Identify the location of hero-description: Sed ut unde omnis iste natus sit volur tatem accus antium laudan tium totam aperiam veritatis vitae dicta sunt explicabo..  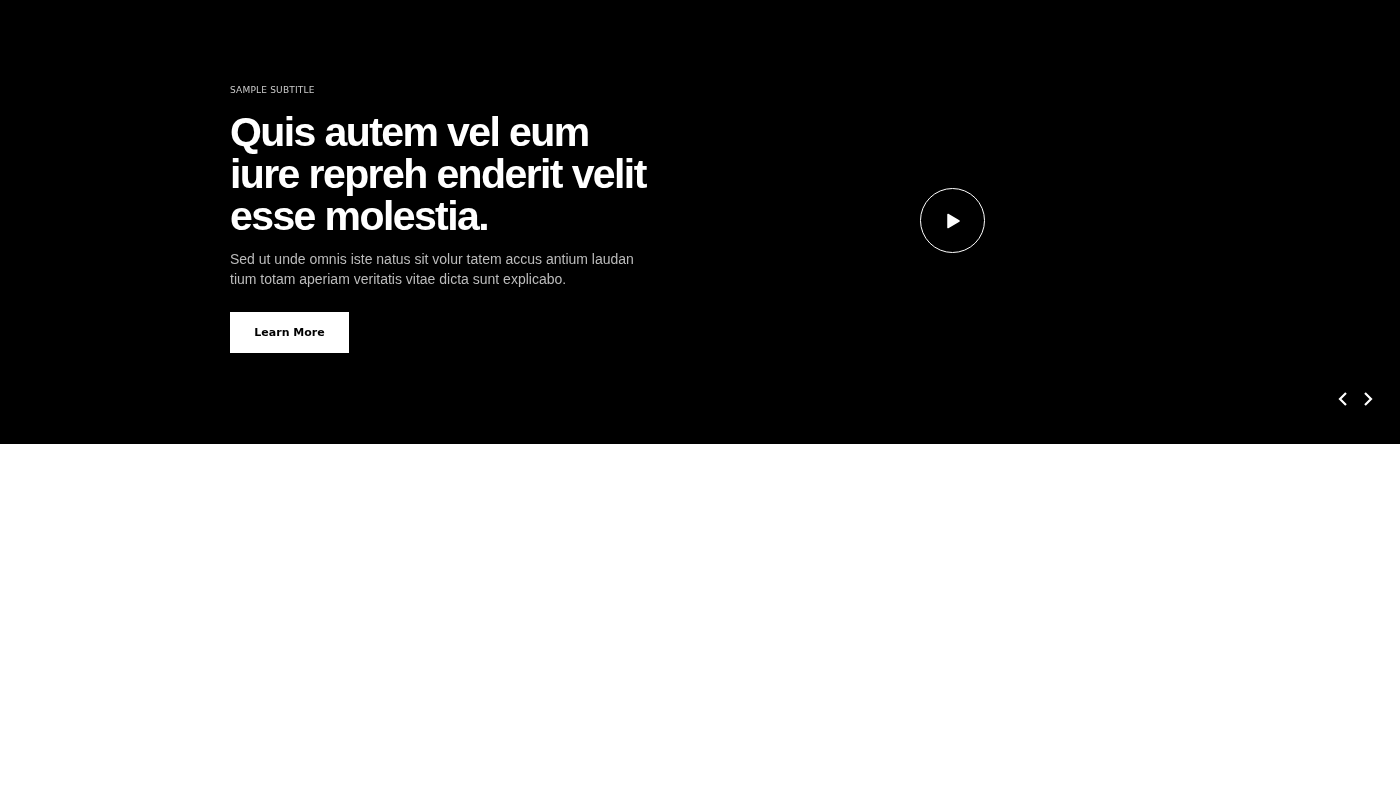
(432, 269).